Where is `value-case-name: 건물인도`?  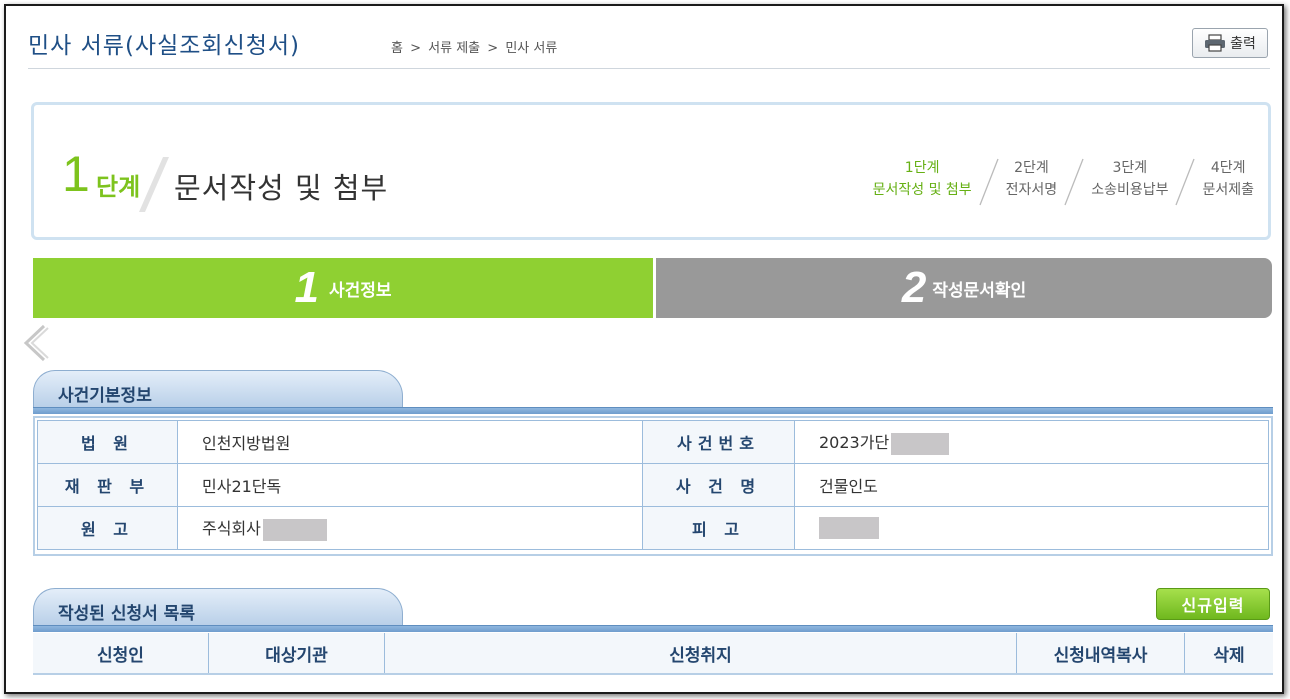
value-case-name: 건물인도 is located at coordinates (1031, 485).